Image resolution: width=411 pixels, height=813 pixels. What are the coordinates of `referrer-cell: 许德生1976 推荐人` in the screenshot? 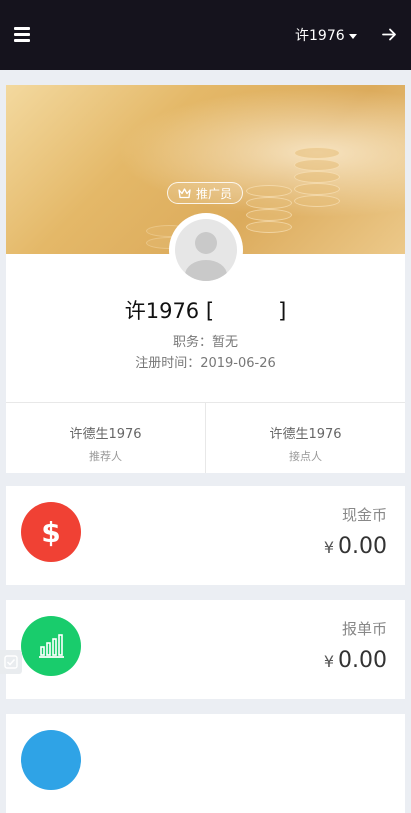 It's located at (105, 438).